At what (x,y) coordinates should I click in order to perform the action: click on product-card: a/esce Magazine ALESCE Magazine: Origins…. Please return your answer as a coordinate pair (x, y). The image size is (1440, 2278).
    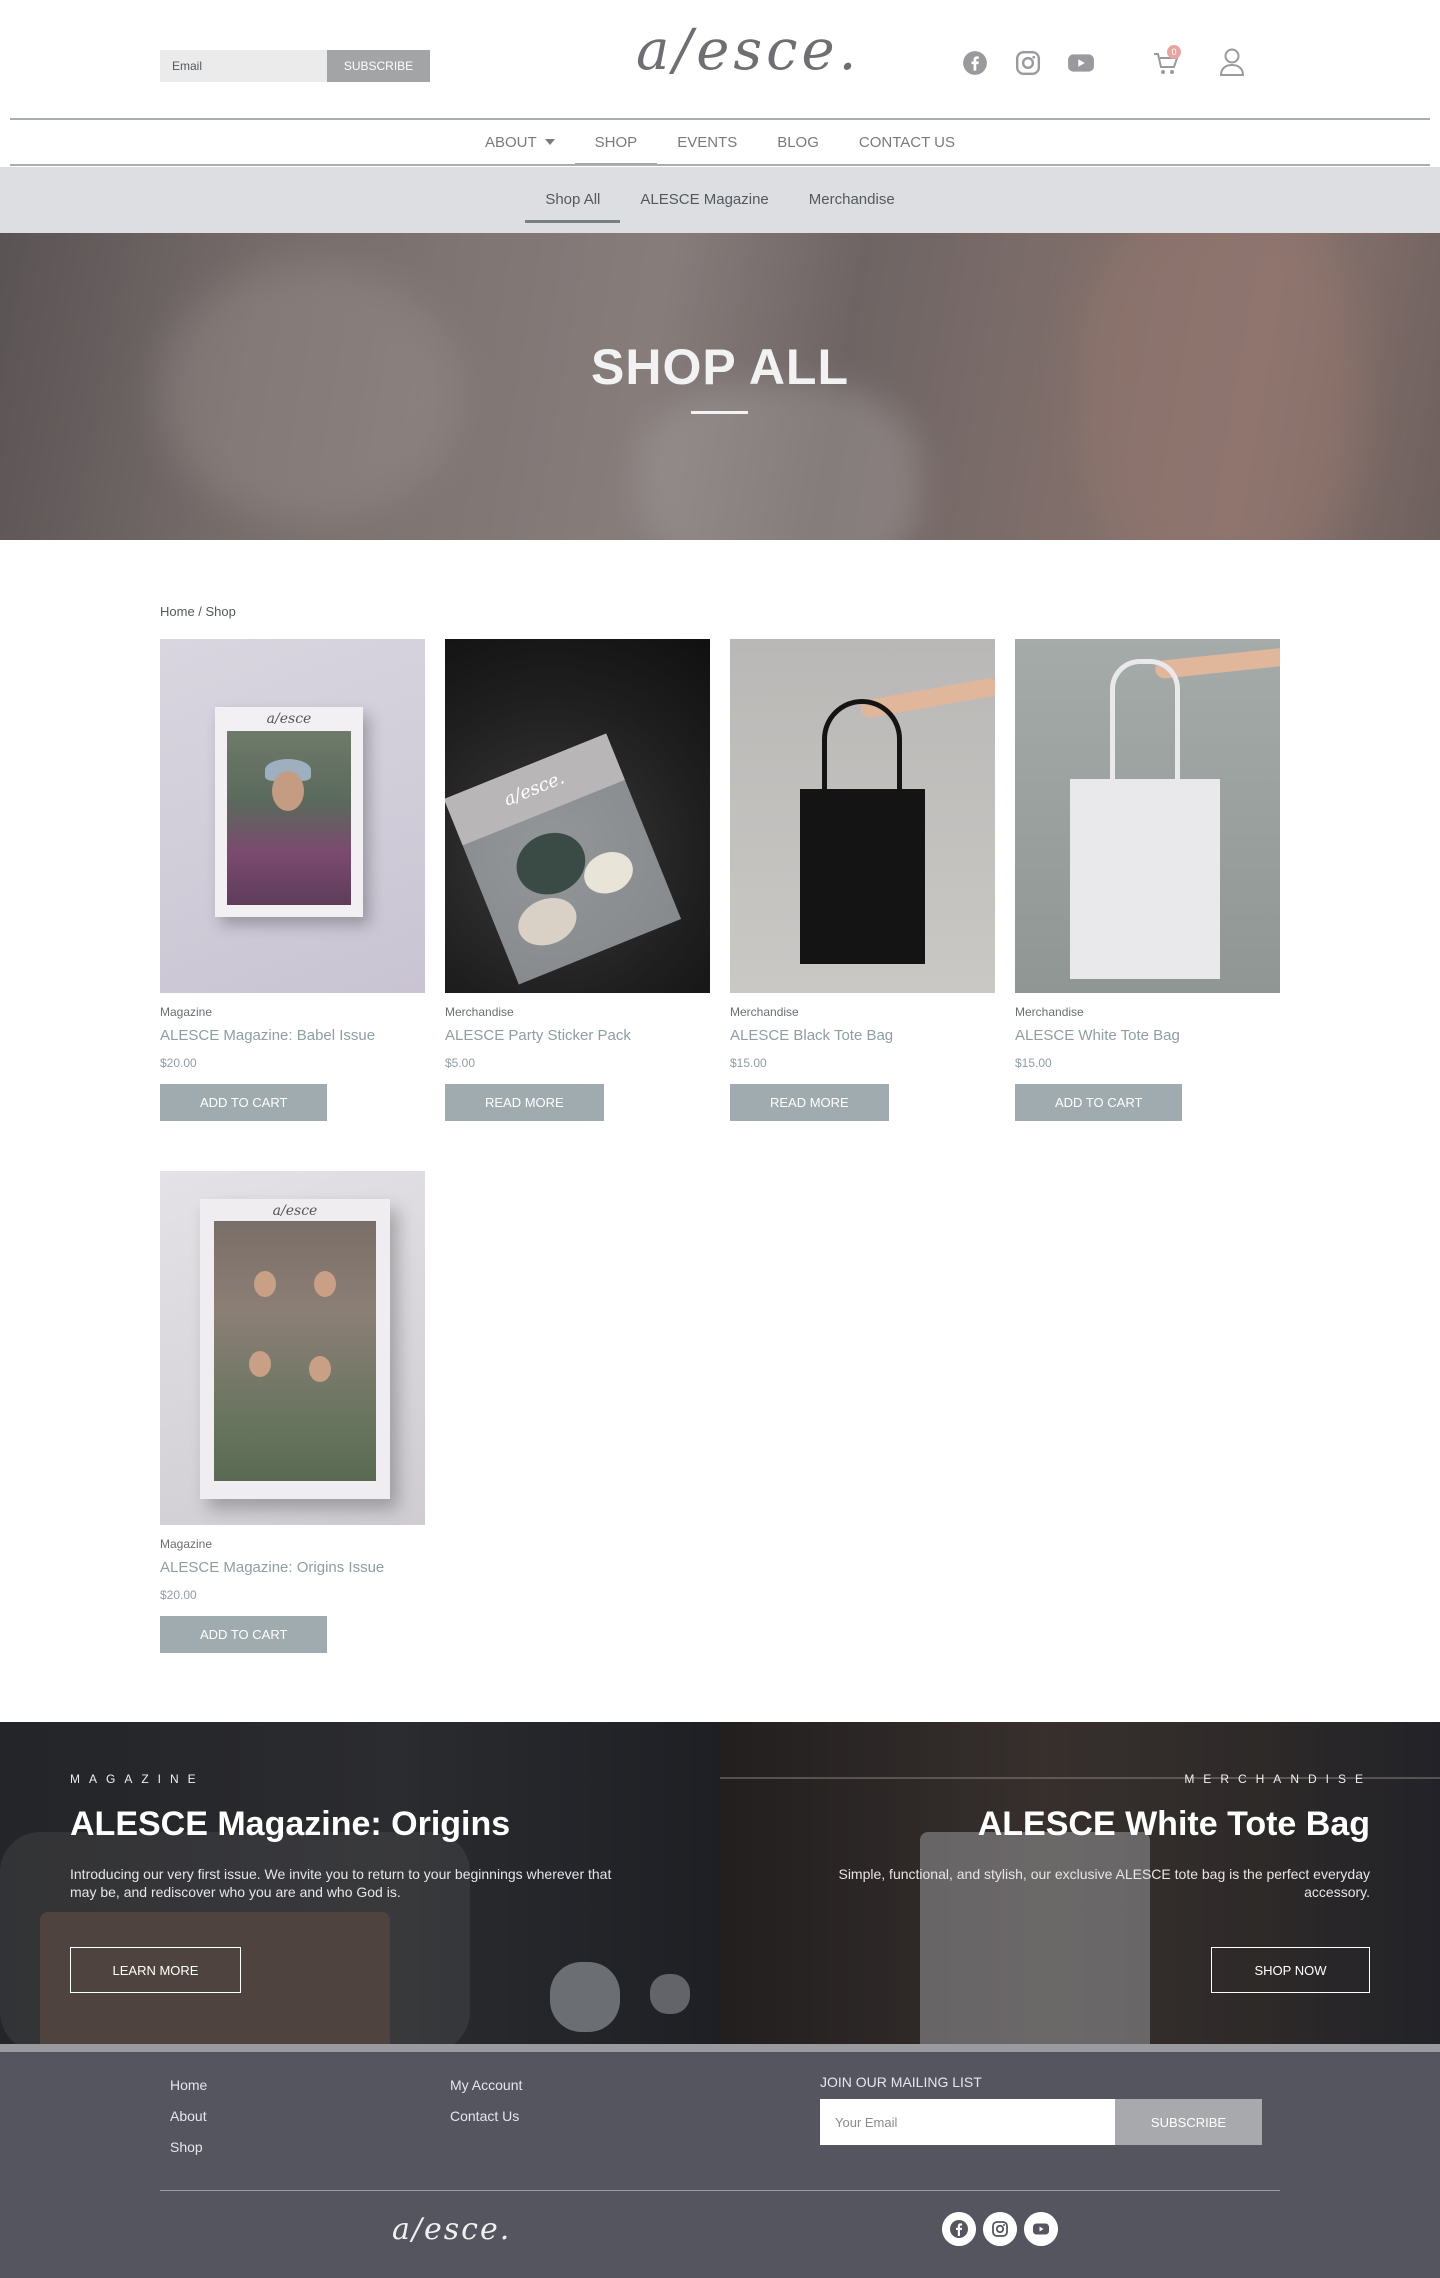
    Looking at the image, I should click on (292, 1412).